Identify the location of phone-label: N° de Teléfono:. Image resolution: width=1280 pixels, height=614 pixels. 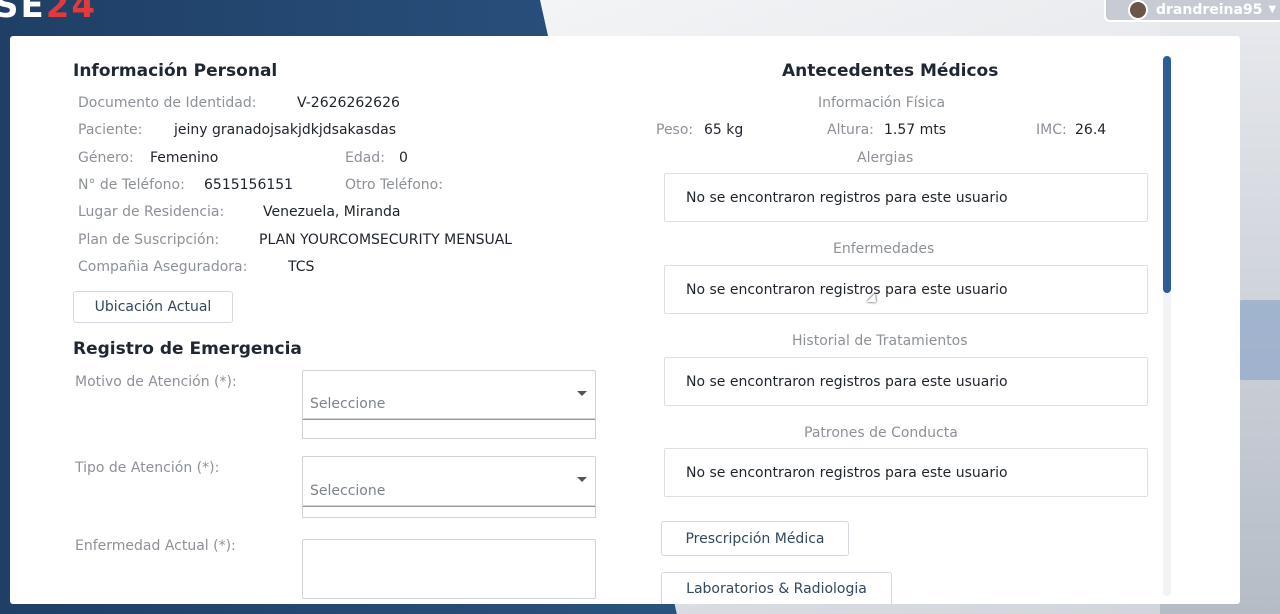
(131, 185).